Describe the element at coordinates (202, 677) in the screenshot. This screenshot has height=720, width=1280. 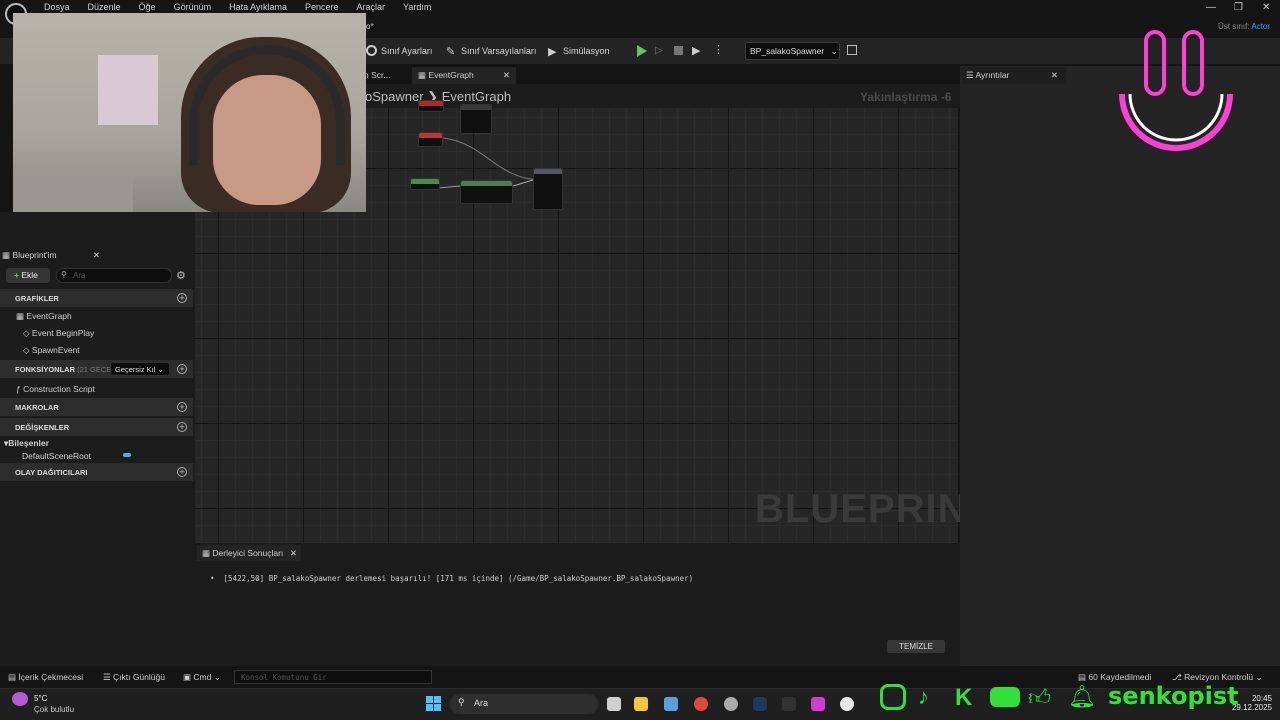
I see `cmd-dropdown: ▣ Cmd ⌄` at that location.